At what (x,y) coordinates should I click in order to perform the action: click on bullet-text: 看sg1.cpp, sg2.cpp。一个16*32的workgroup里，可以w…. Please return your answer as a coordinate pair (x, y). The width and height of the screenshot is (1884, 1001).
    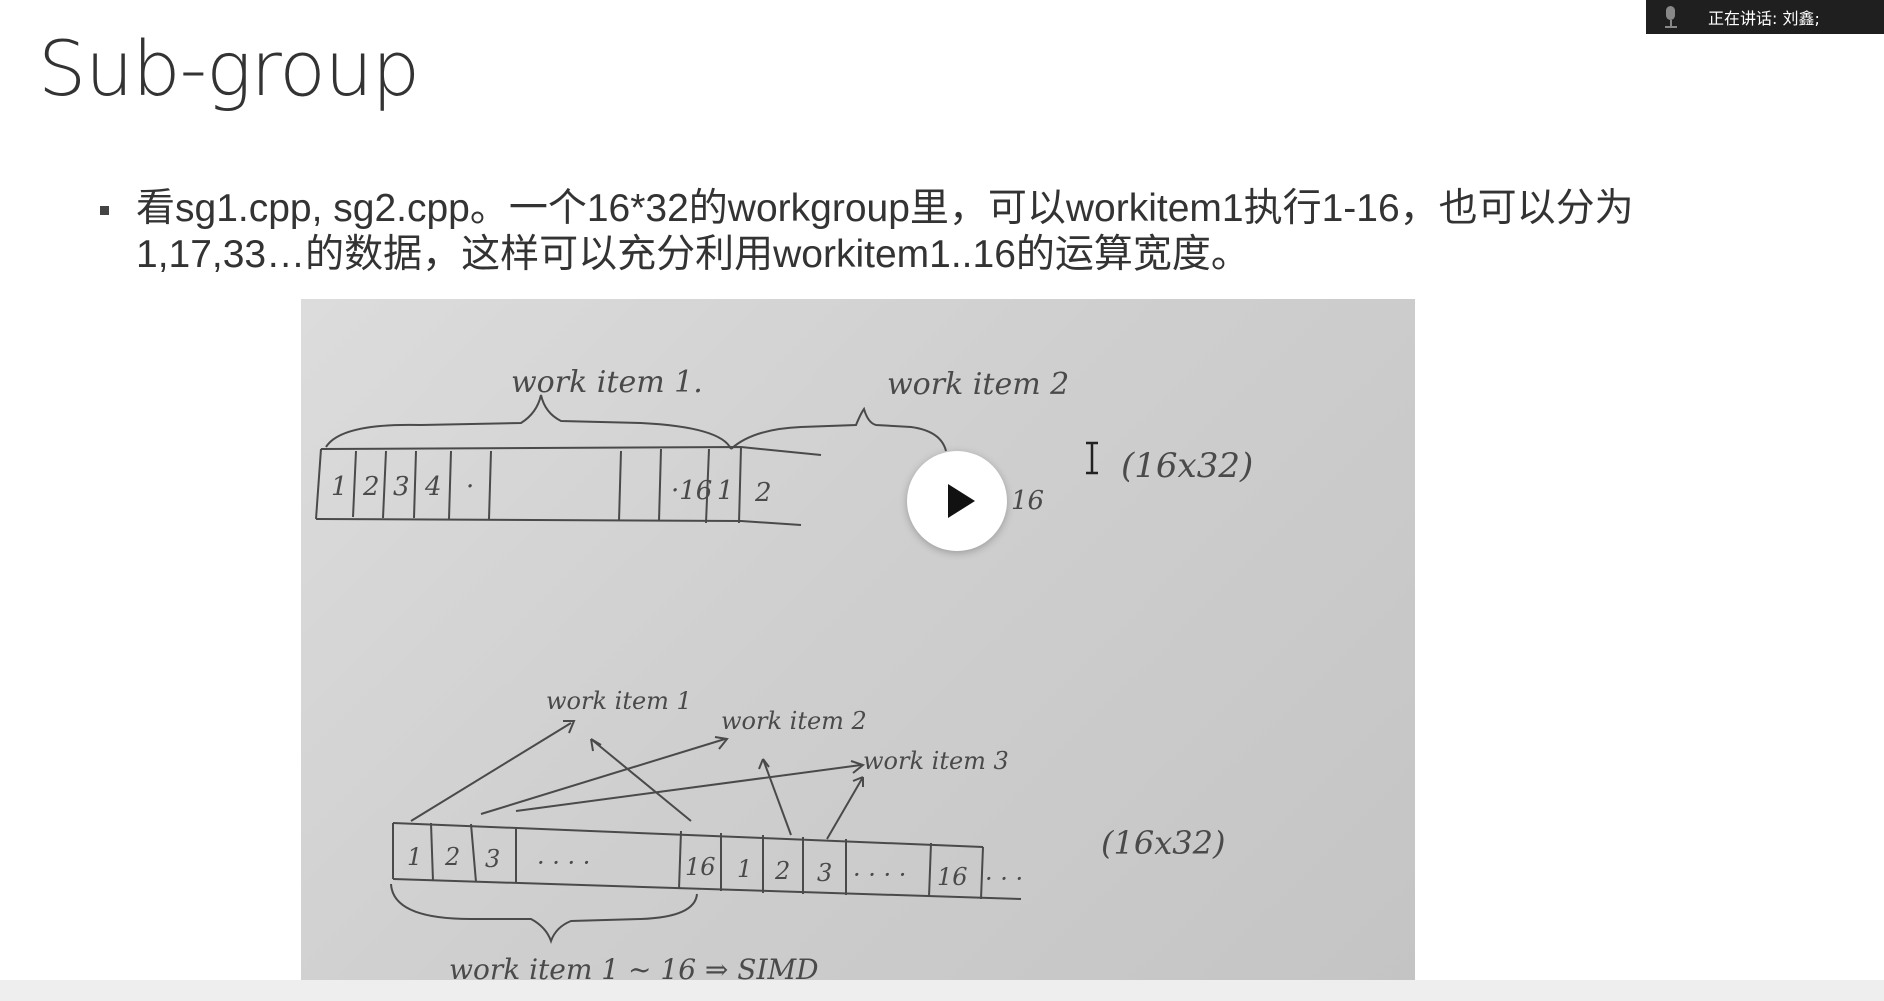
    Looking at the image, I should click on (885, 231).